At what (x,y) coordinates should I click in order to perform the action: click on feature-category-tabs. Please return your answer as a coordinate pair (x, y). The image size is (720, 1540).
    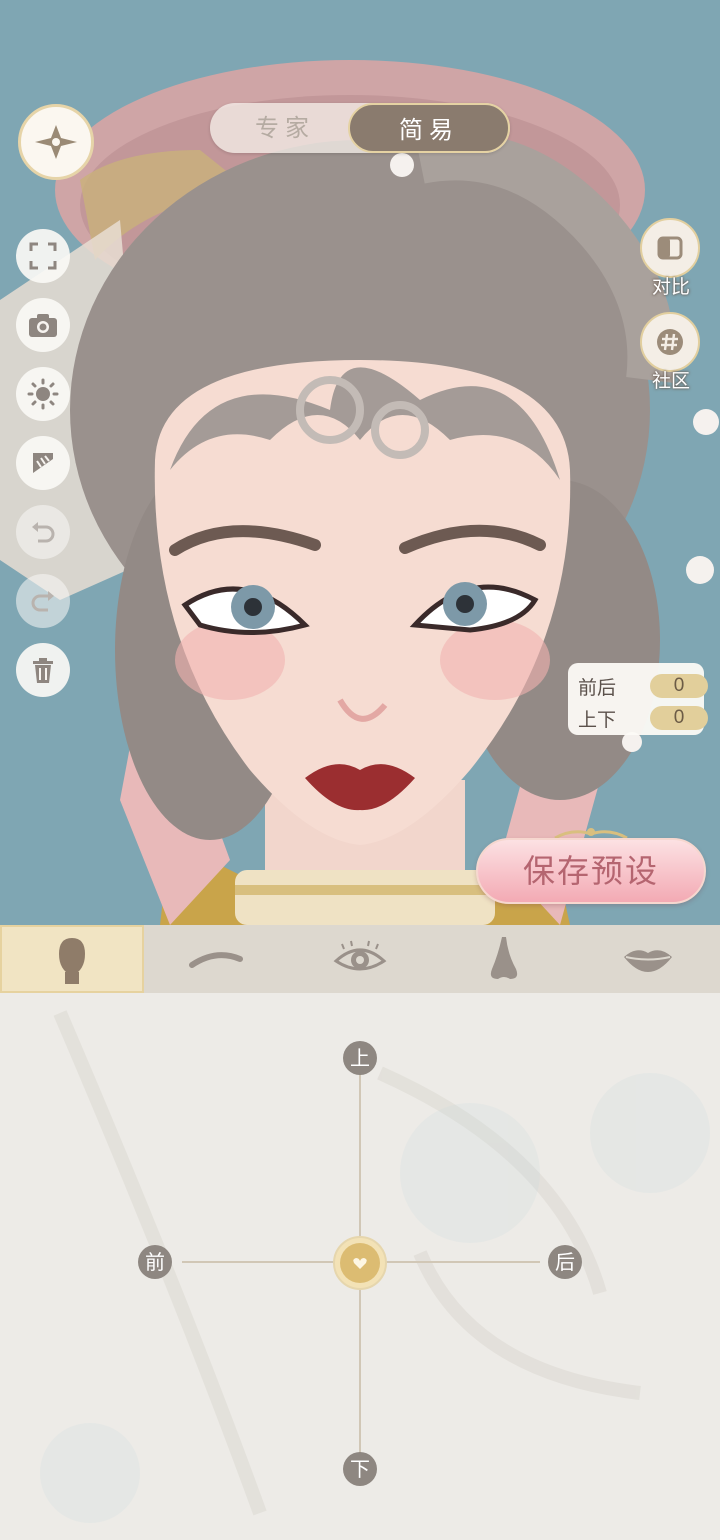
    Looking at the image, I should click on (360, 959).